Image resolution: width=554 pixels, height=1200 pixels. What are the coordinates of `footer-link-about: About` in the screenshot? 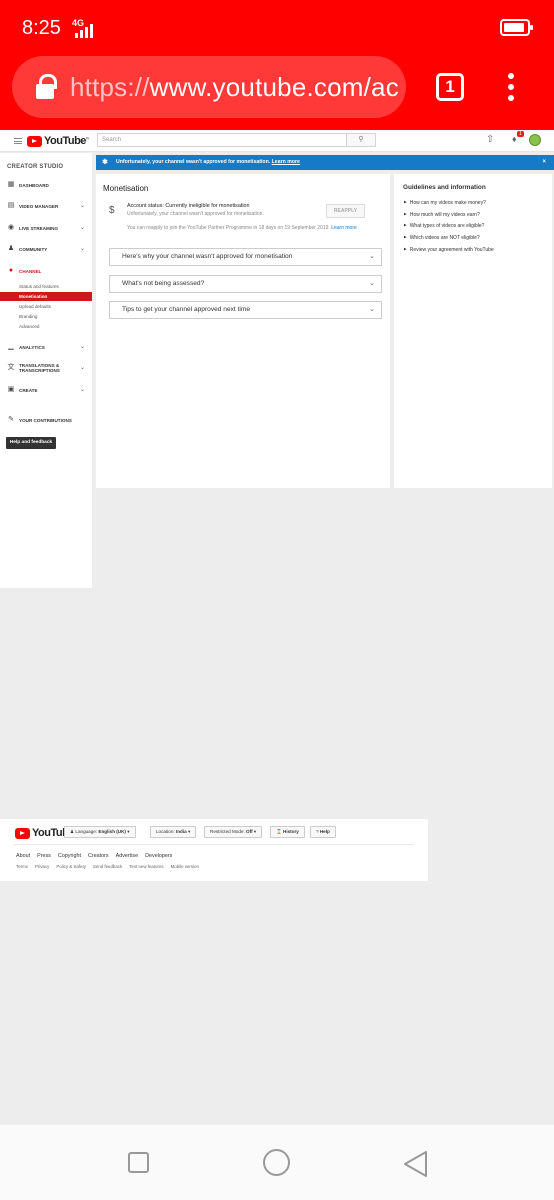 It's located at (23, 856).